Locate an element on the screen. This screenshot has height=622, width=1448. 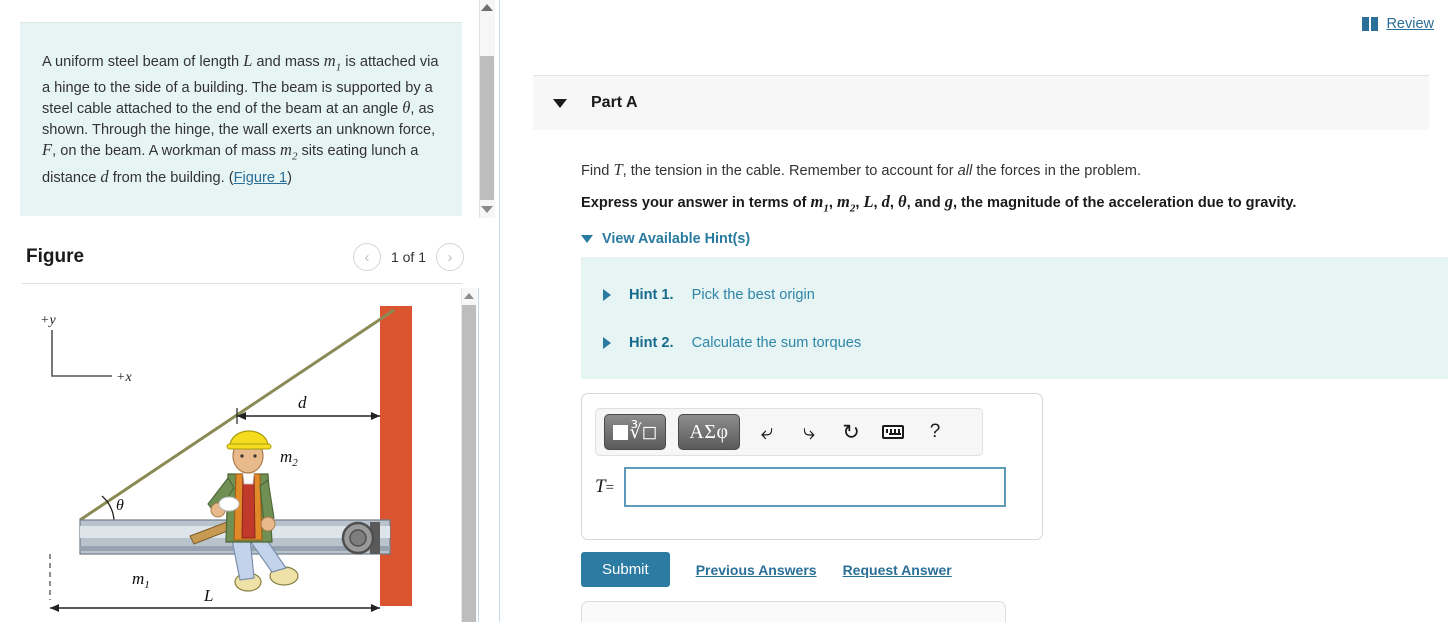
axis-y-label: +y is located at coordinates (48, 320).